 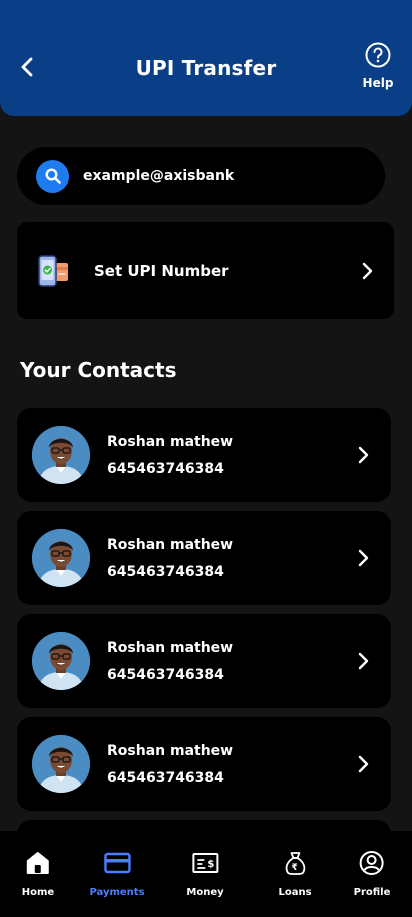 I want to click on card-icon, so click(x=117, y=863).